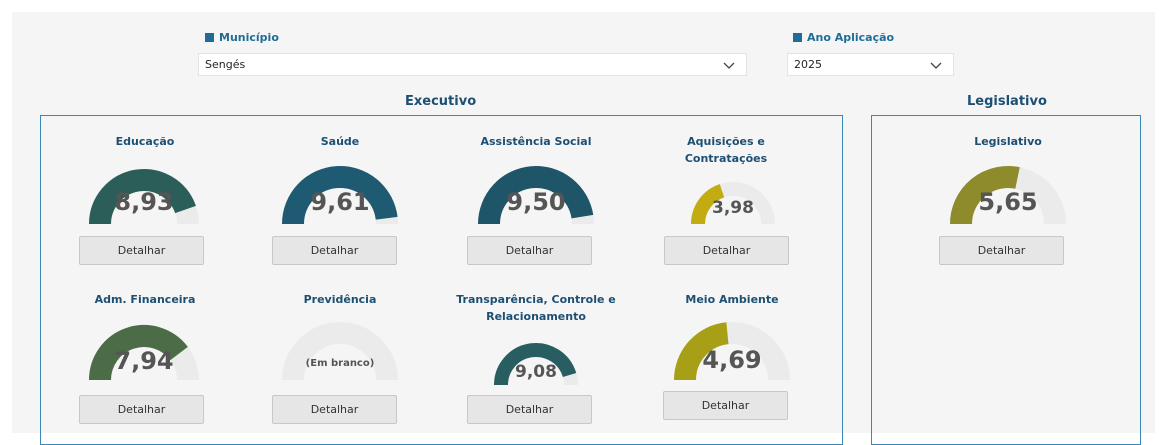 The height and width of the screenshot is (445, 1167). I want to click on executivo-section-title: Executivo, so click(441, 101).